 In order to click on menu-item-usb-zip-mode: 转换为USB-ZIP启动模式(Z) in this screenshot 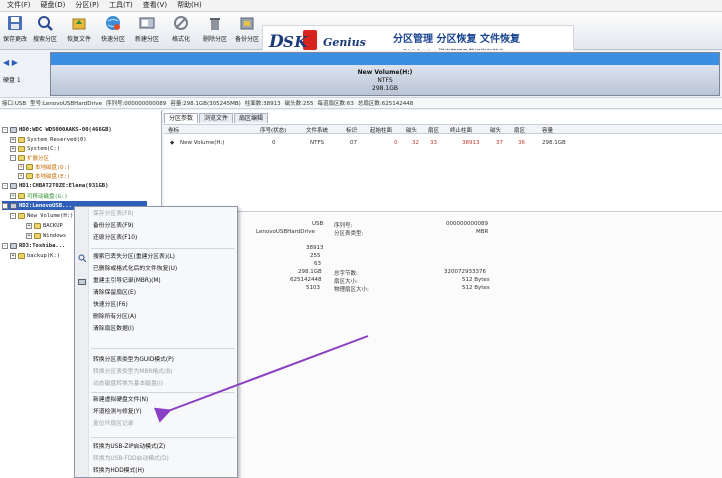, I will do `click(163, 447)`.